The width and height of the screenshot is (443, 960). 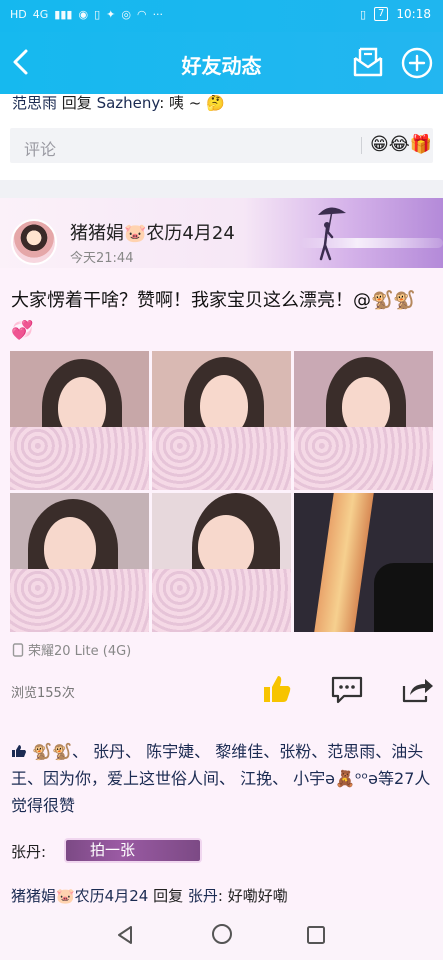 I want to click on status-left: HD 4G ▮▮▮ ◉ ▯ ✦ ◎ ◠ ···, so click(x=86, y=14).